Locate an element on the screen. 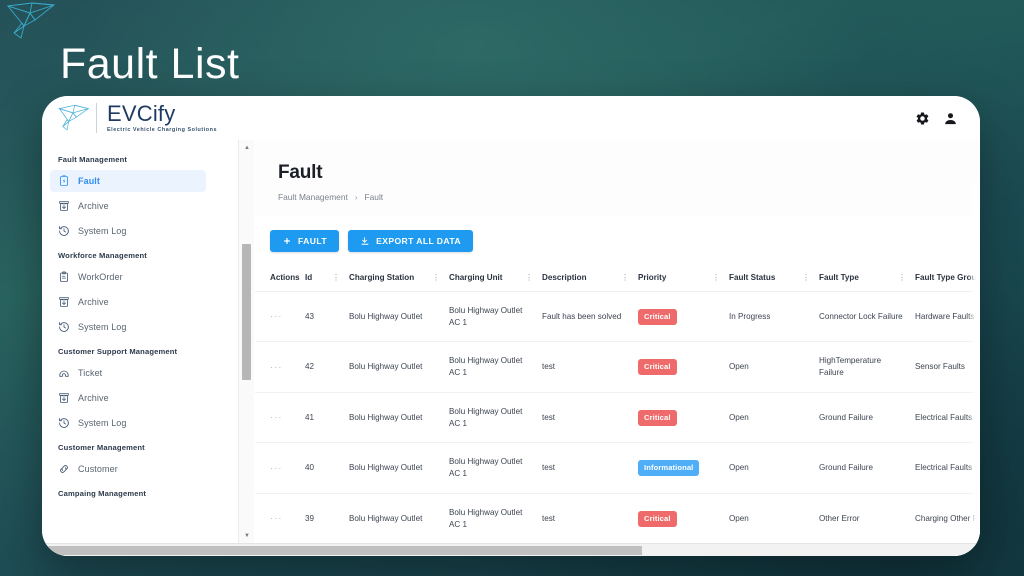 This screenshot has width=1024, height=576. sidebar-item-workorder: WorkOrder is located at coordinates (128, 277).